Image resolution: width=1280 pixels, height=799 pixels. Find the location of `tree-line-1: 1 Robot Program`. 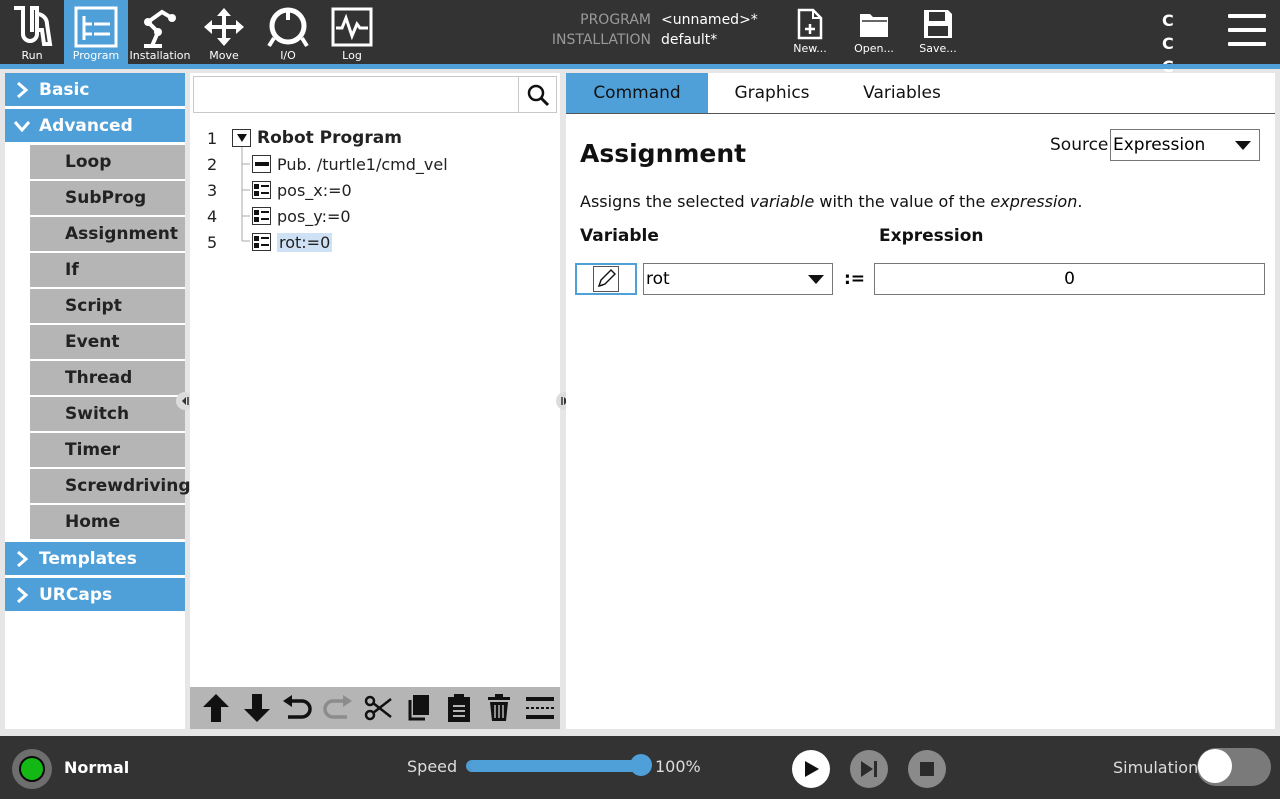

tree-line-1: 1 Robot Program is located at coordinates (375, 138).